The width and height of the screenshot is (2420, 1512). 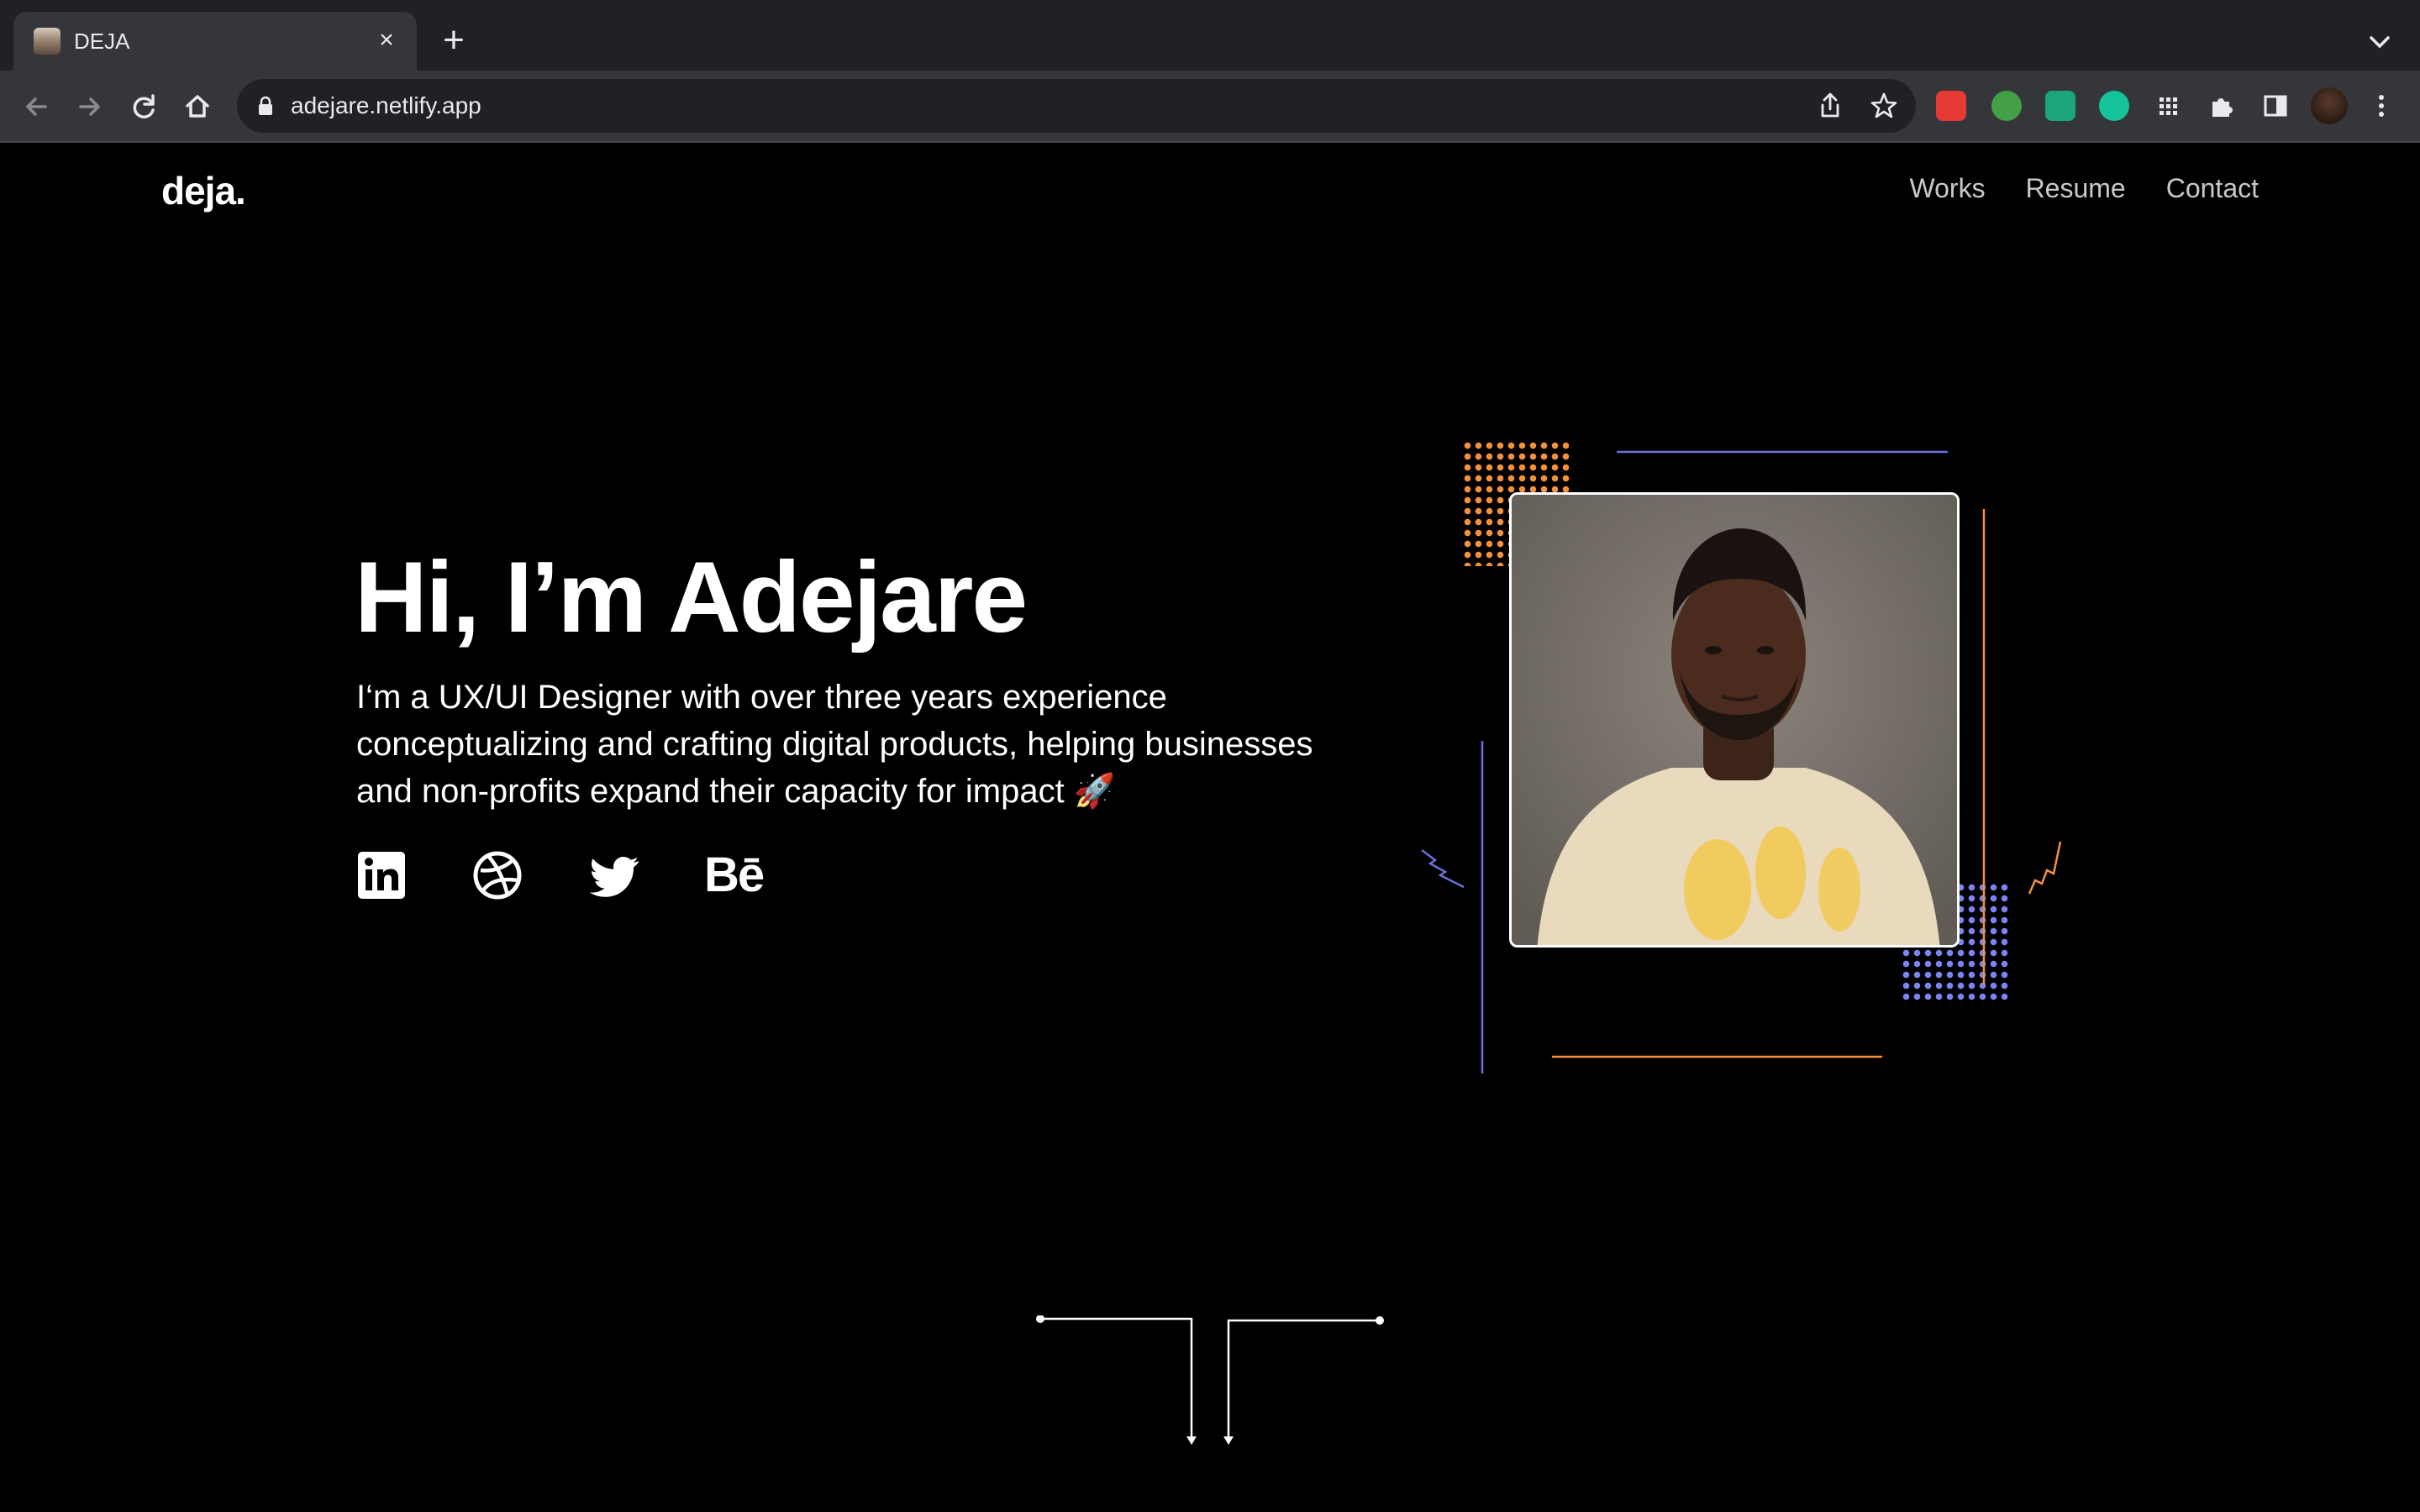 I want to click on site-nav: Works Resume Contact, so click(x=2084, y=188).